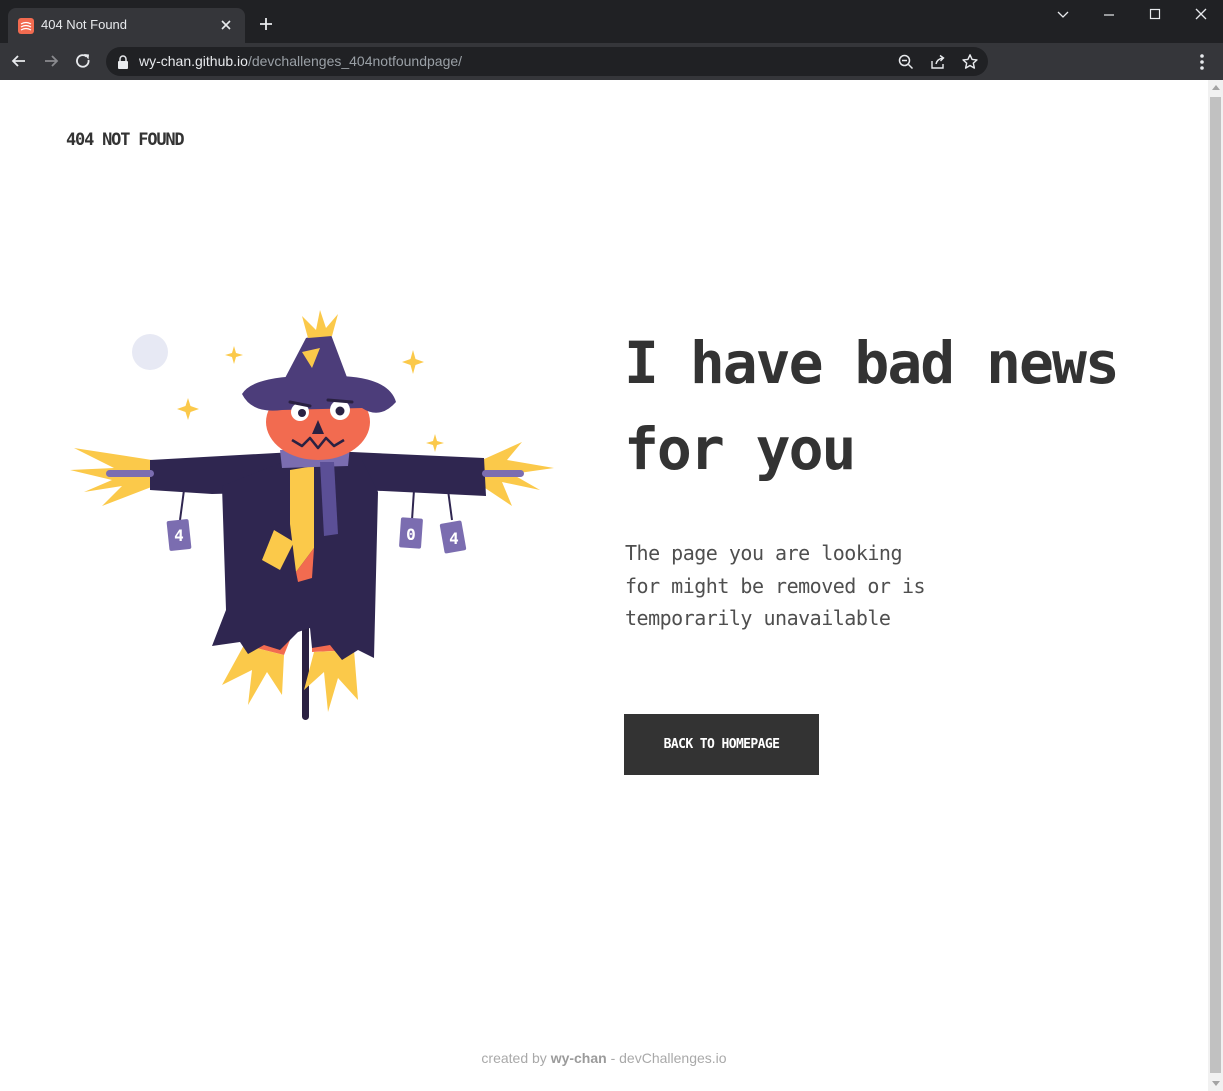  What do you see at coordinates (579, 1058) in the screenshot?
I see `footer-author-link: wy-chan` at bounding box center [579, 1058].